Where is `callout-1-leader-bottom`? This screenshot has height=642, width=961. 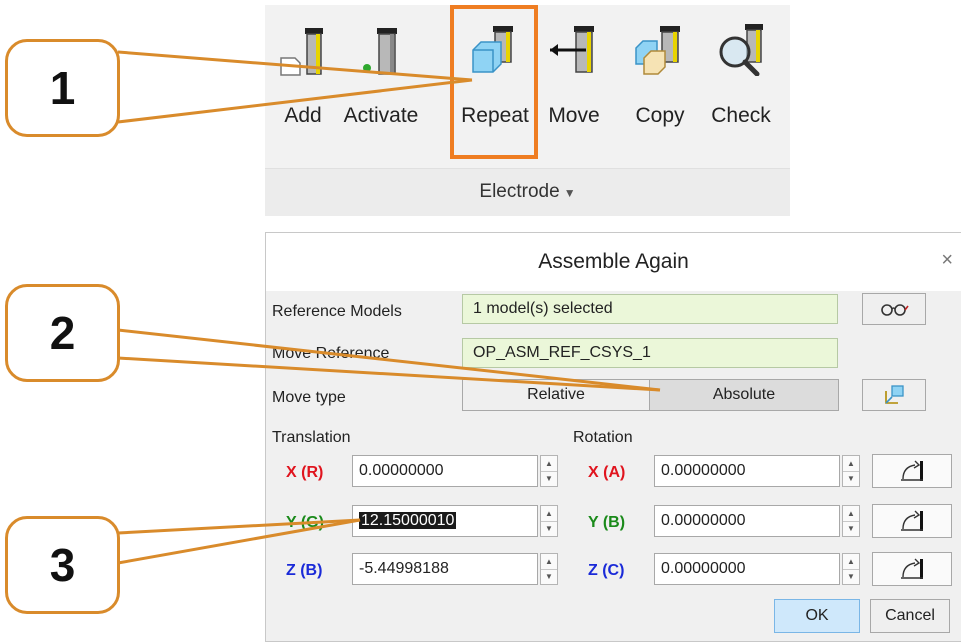
callout-1-leader-bottom is located at coordinates (295, 101).